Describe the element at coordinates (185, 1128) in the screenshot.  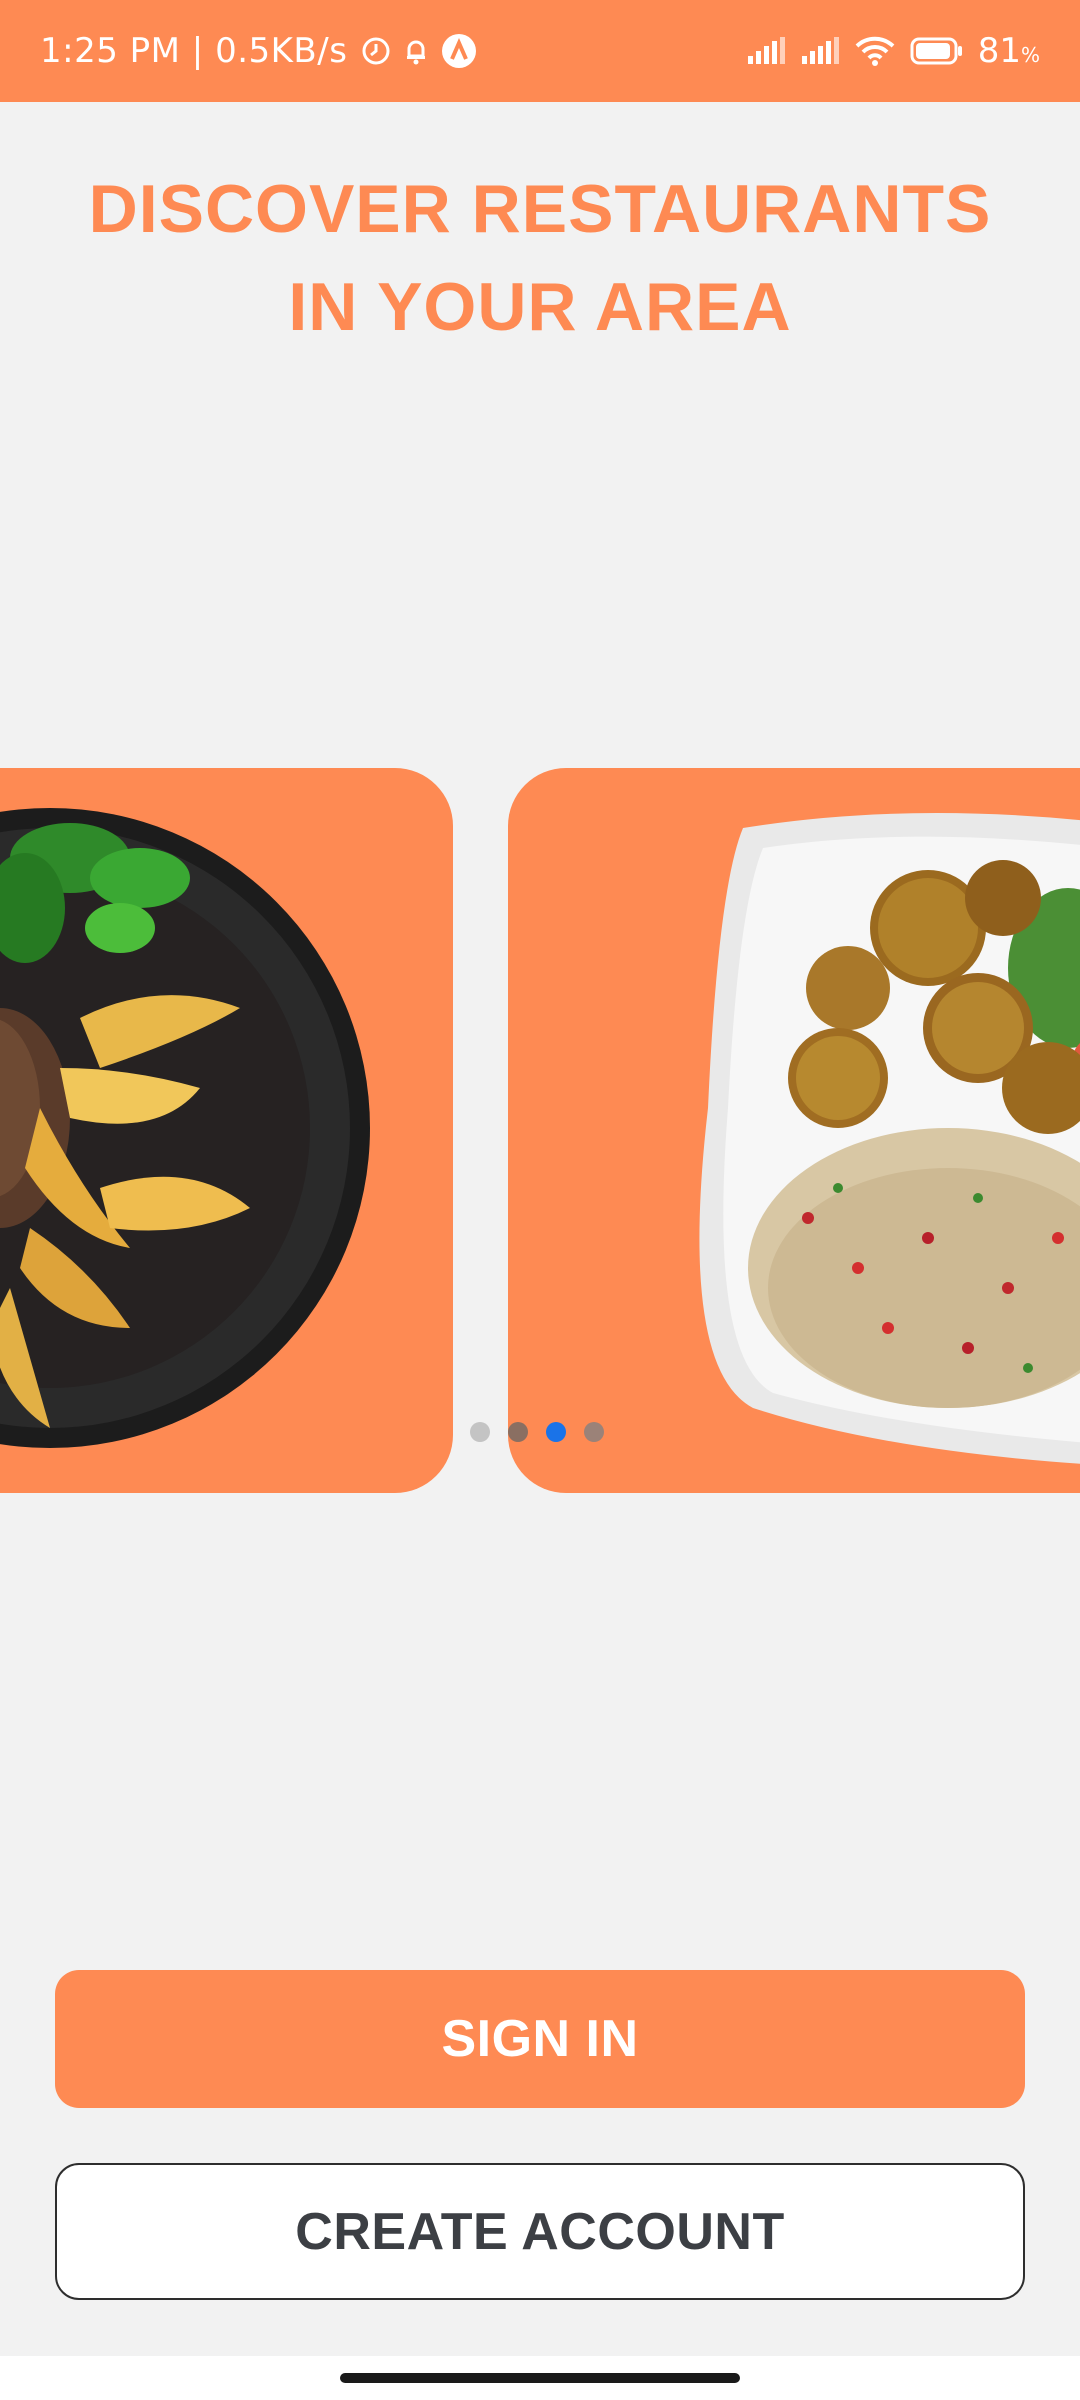
I see `food-image-steak-potatoes` at that location.